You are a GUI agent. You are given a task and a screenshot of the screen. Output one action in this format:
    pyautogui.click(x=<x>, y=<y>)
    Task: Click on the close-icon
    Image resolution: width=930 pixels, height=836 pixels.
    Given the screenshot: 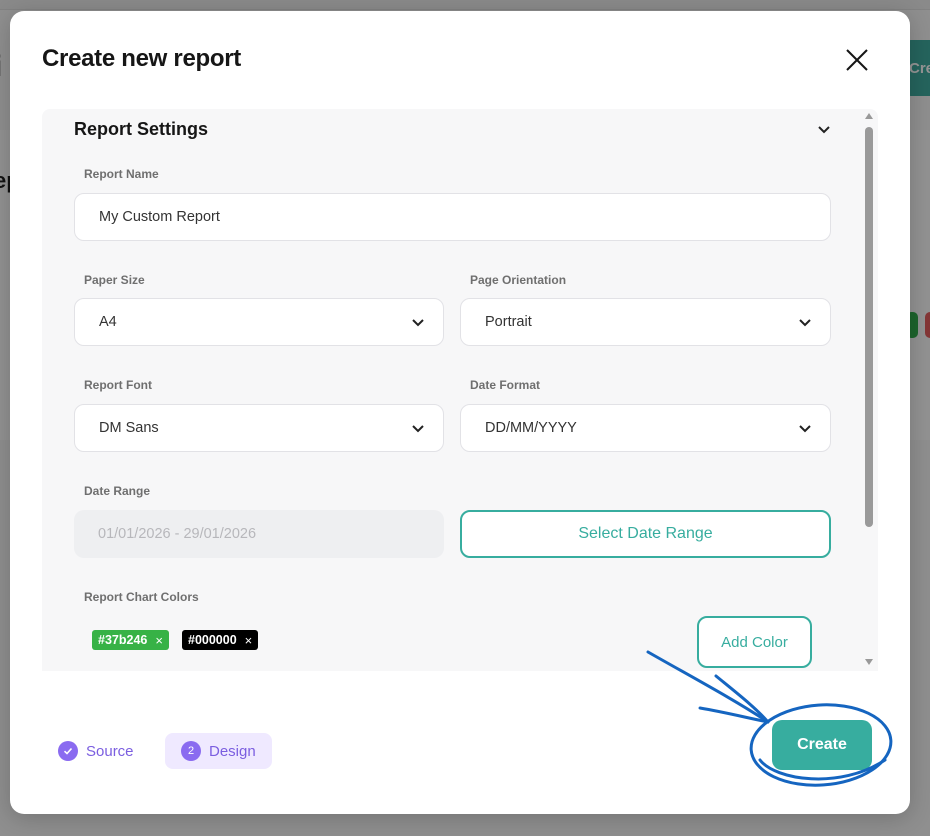 What is the action you would take?
    pyautogui.click(x=857, y=60)
    